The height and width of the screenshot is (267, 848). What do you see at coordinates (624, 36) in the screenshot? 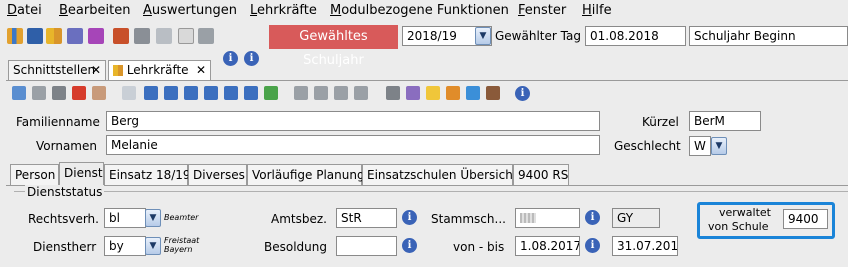
I see `tag-value: 01.08.2018` at bounding box center [624, 36].